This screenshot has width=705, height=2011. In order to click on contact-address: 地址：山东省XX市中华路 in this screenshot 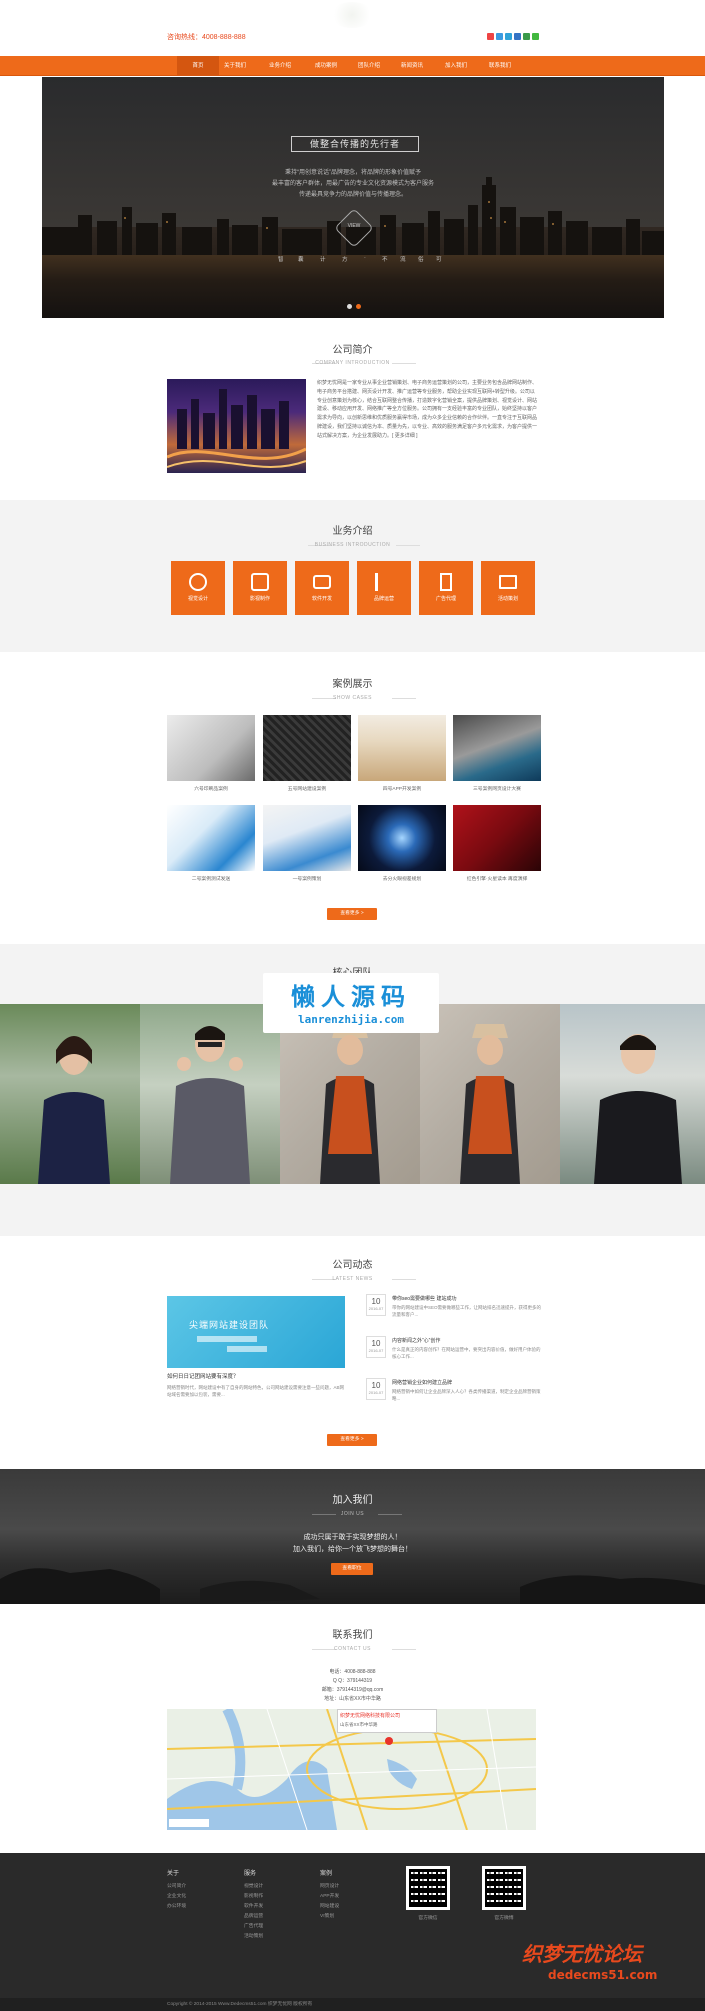, I will do `click(352, 1699)`.